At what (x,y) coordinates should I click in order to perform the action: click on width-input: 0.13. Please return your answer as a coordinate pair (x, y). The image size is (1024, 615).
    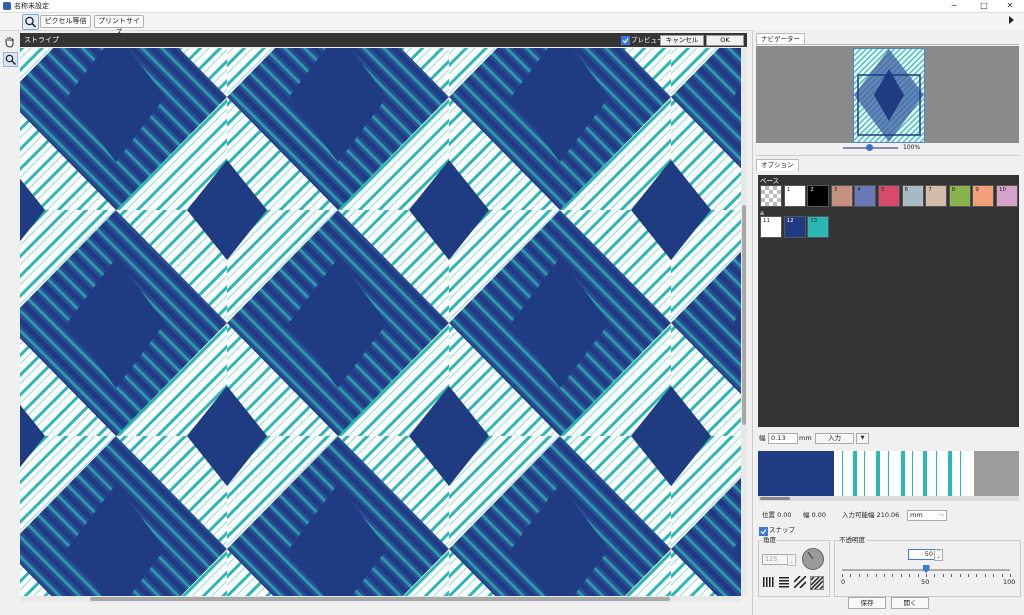
    Looking at the image, I should click on (783, 438).